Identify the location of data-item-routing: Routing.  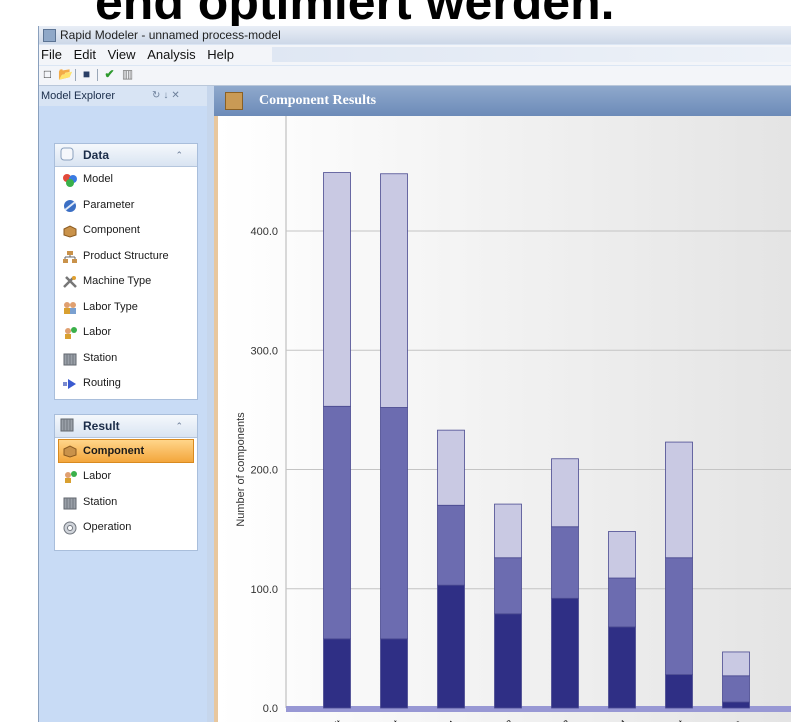
(126, 384).